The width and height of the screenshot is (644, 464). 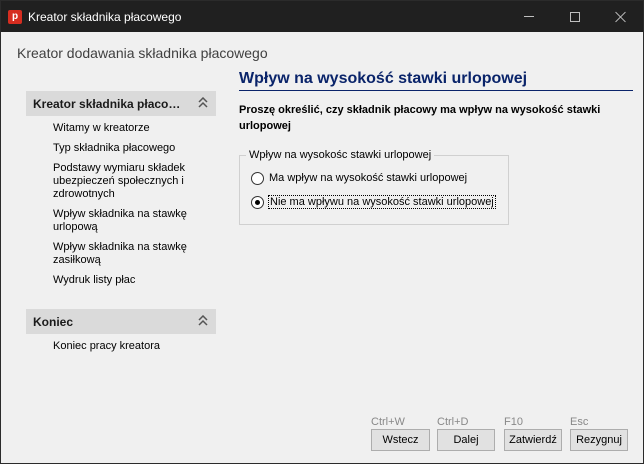 I want to click on maximize-button, so click(x=575, y=16).